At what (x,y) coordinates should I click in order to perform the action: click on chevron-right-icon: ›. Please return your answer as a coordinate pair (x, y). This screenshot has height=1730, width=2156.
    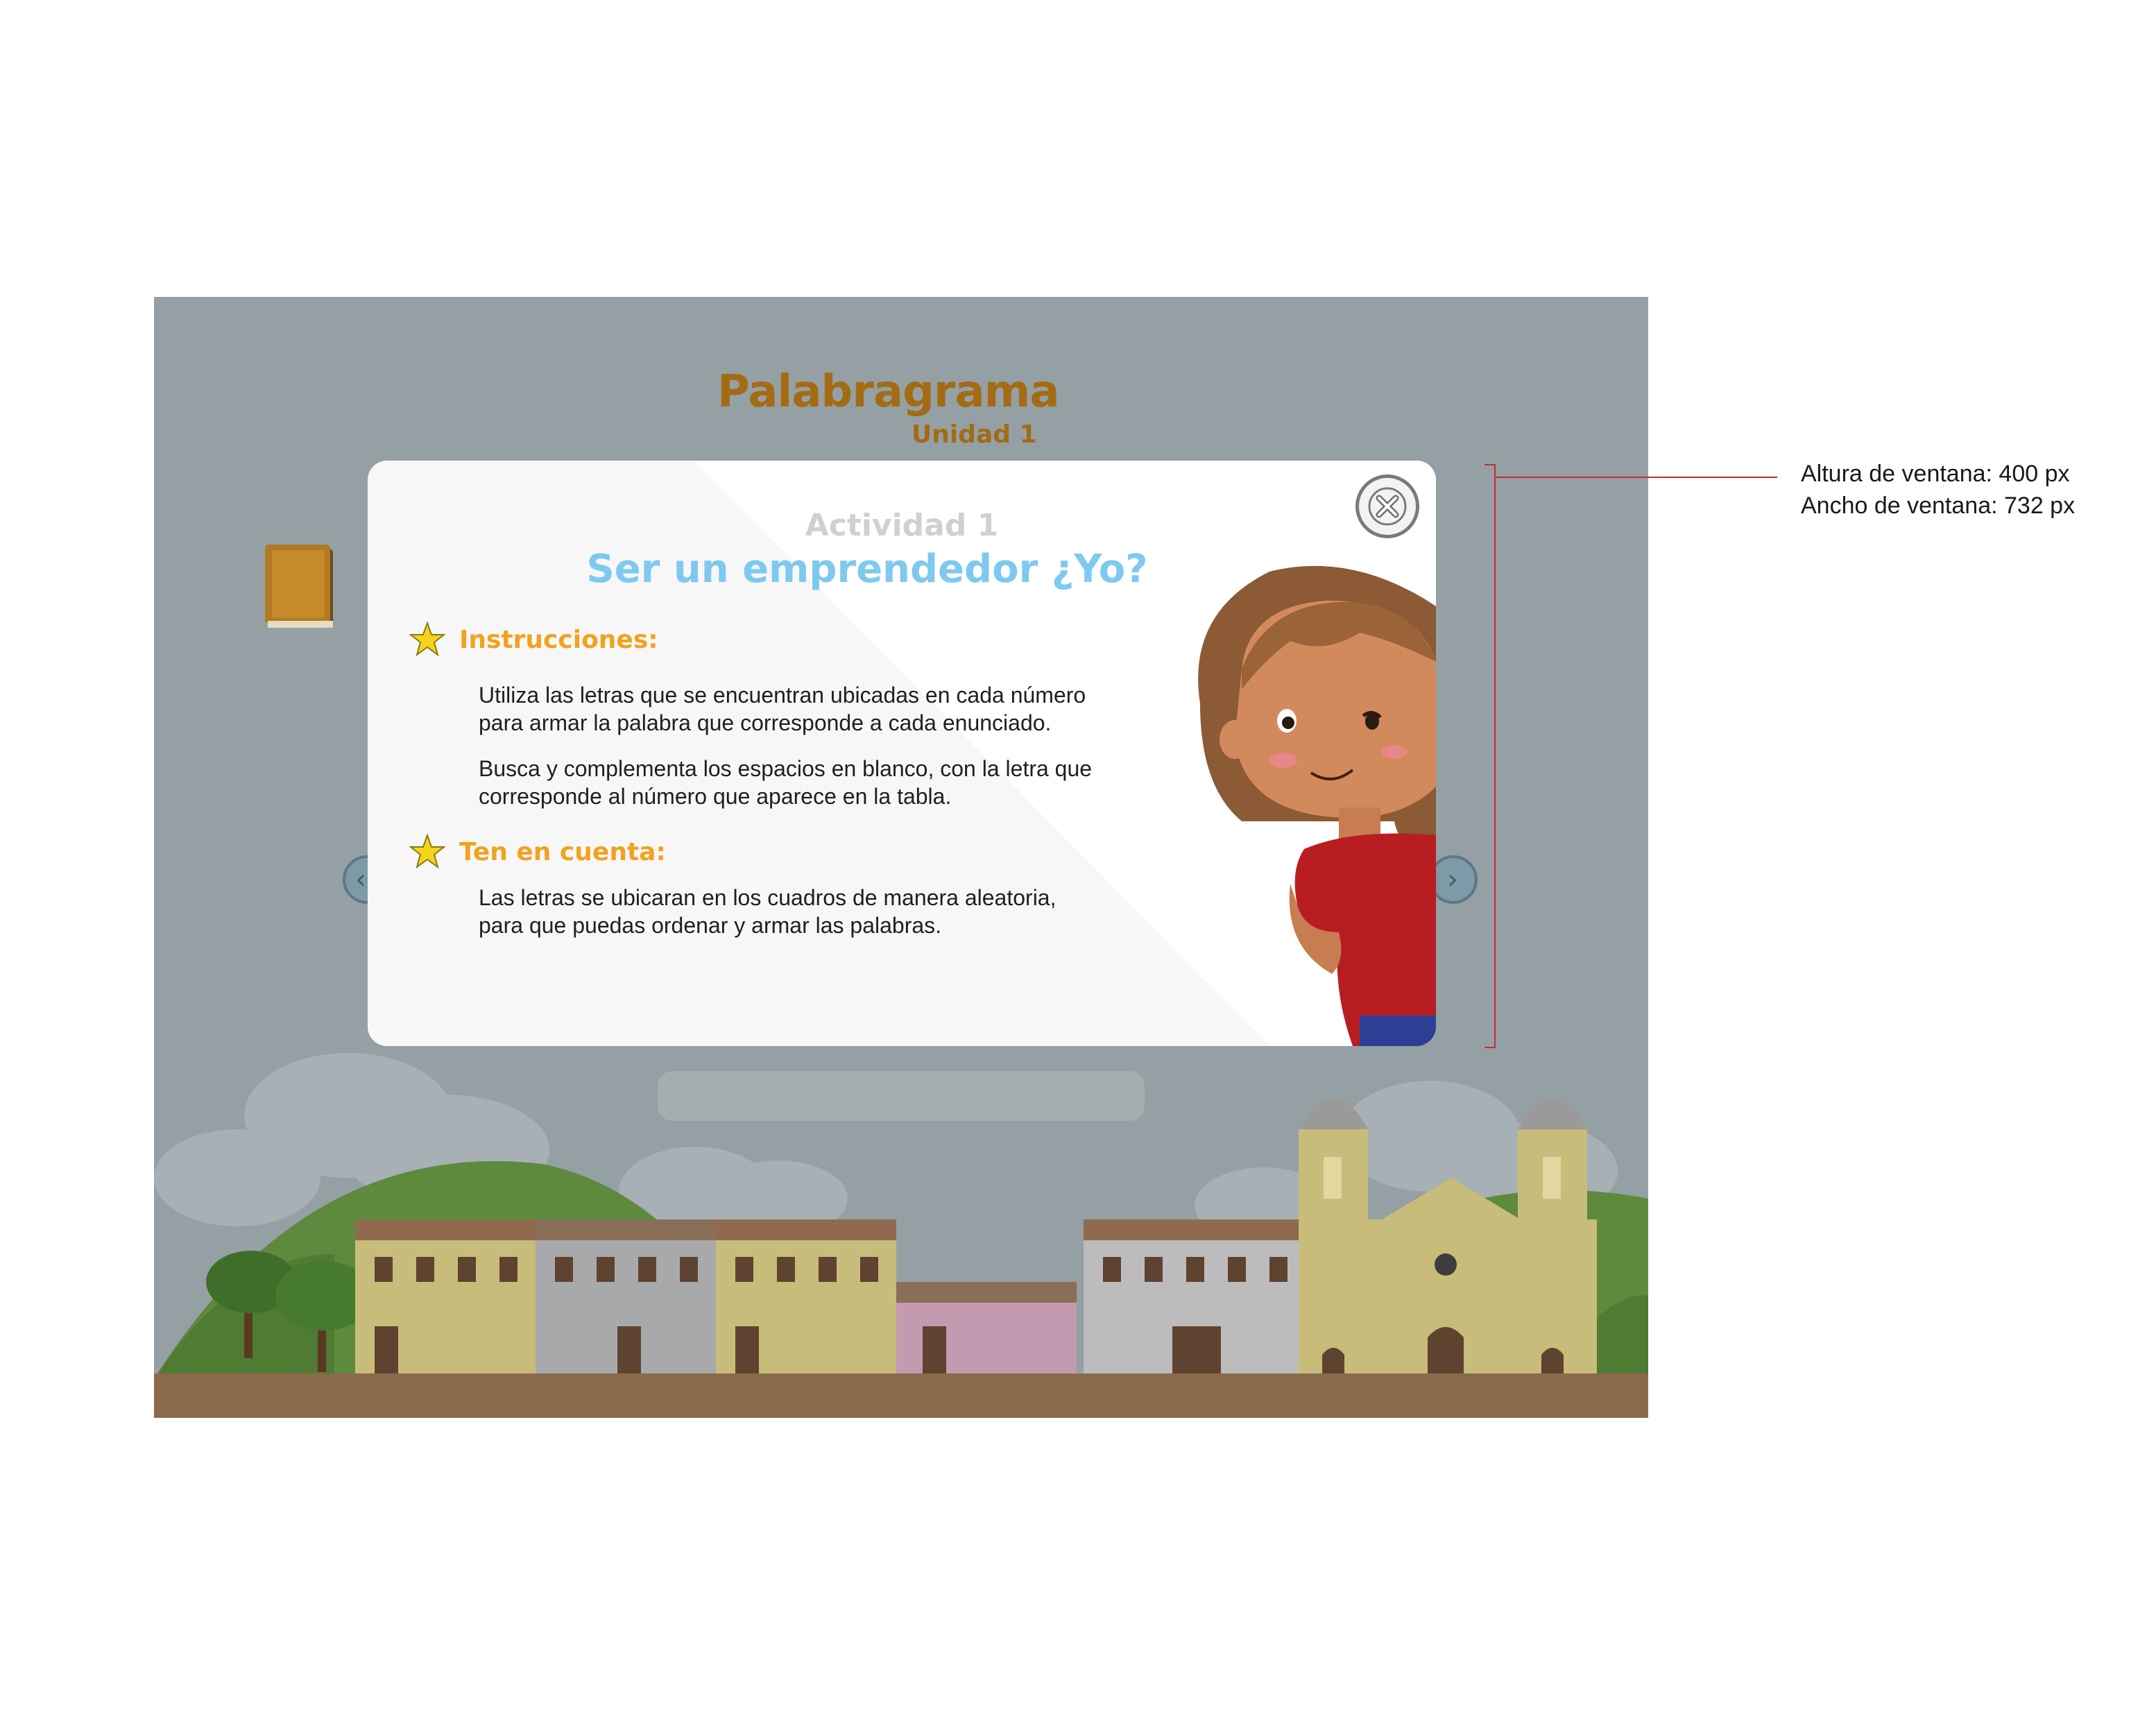
    Looking at the image, I should click on (1452, 880).